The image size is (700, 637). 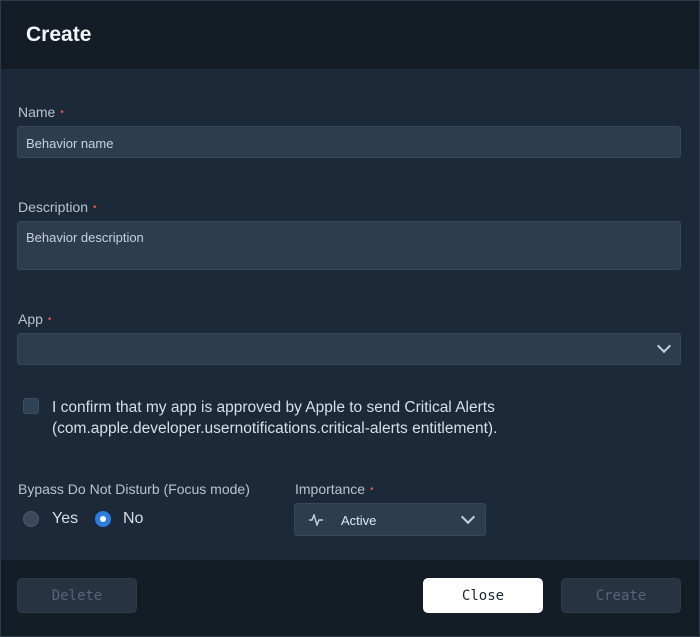 What do you see at coordinates (349, 245) in the screenshot?
I see `description-textarea: Behavior description` at bounding box center [349, 245].